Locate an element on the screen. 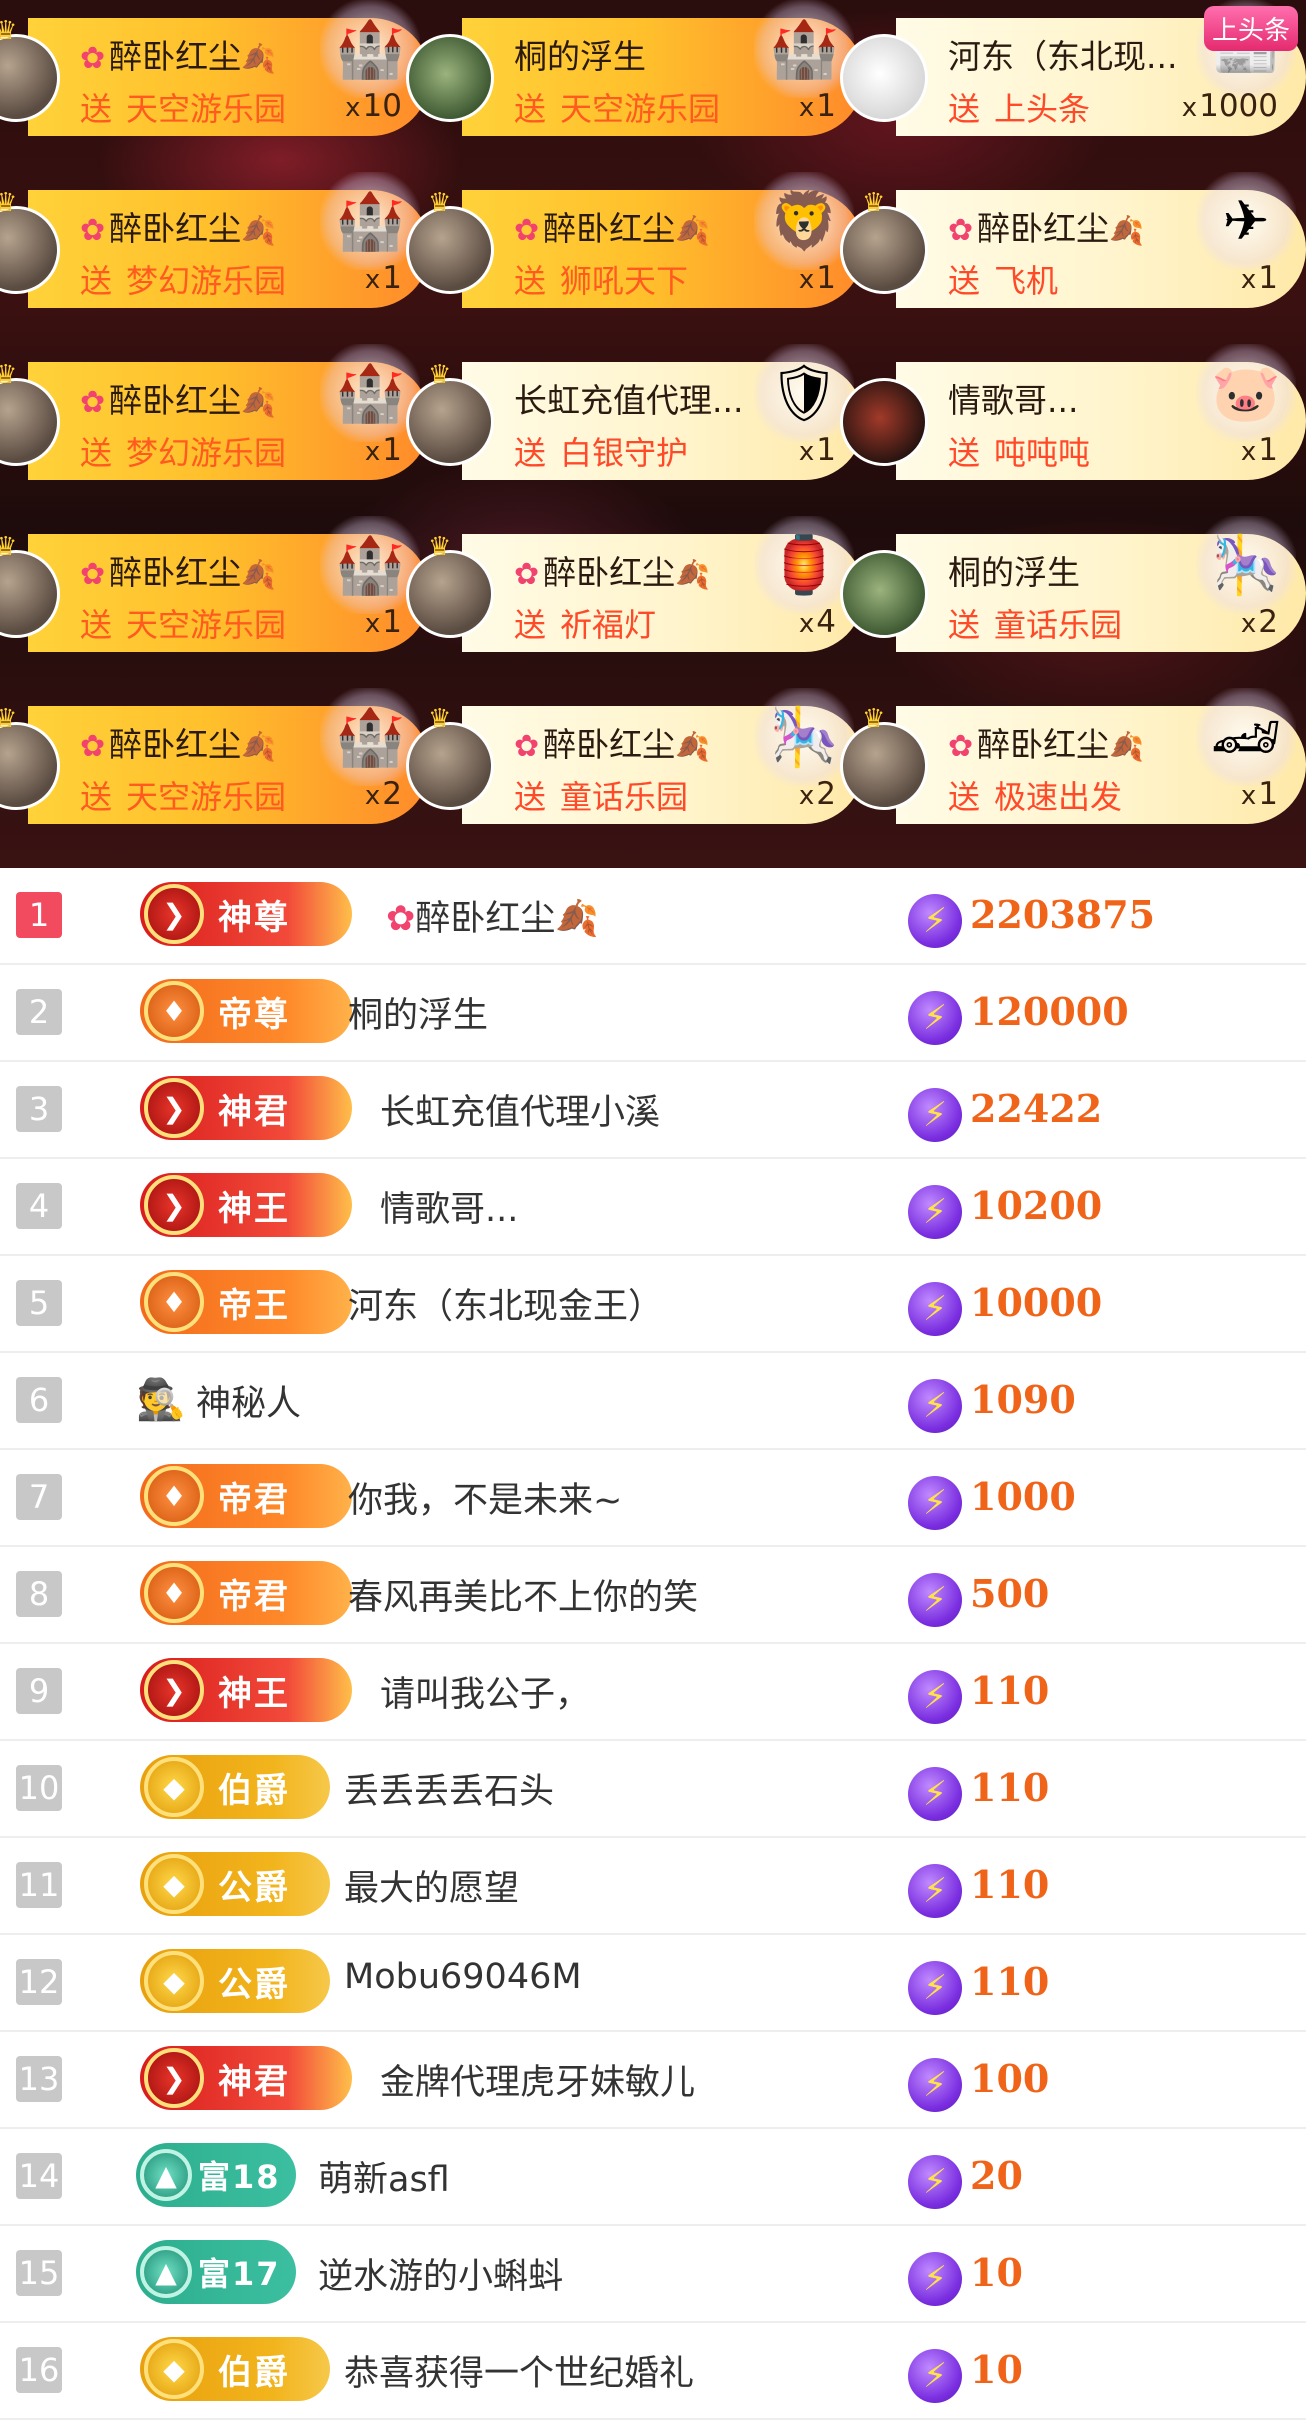  gift-banner: ♛ ✿ 醉卧红尘🍂 送狮吼天下 🦁 x1 is located at coordinates (635, 240).